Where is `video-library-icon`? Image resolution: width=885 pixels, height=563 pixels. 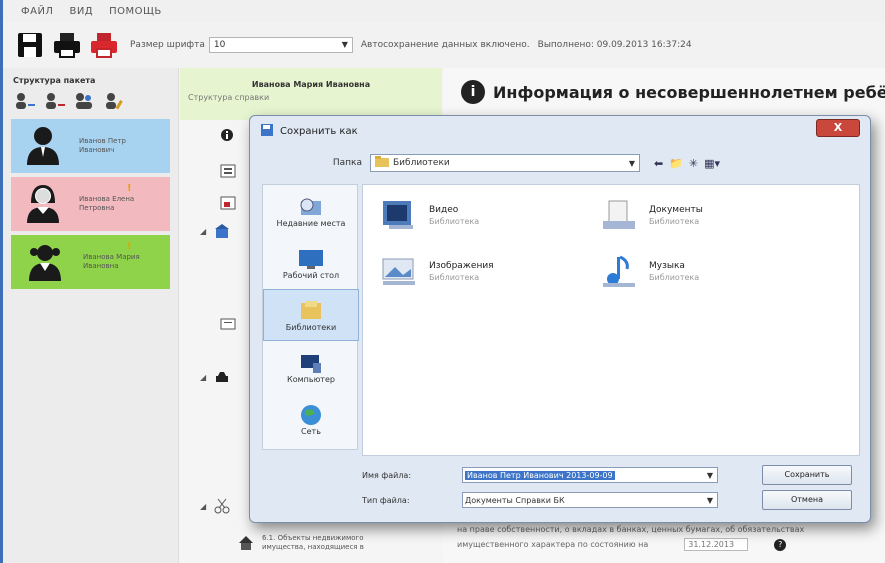 video-library-icon is located at coordinates (398, 215).